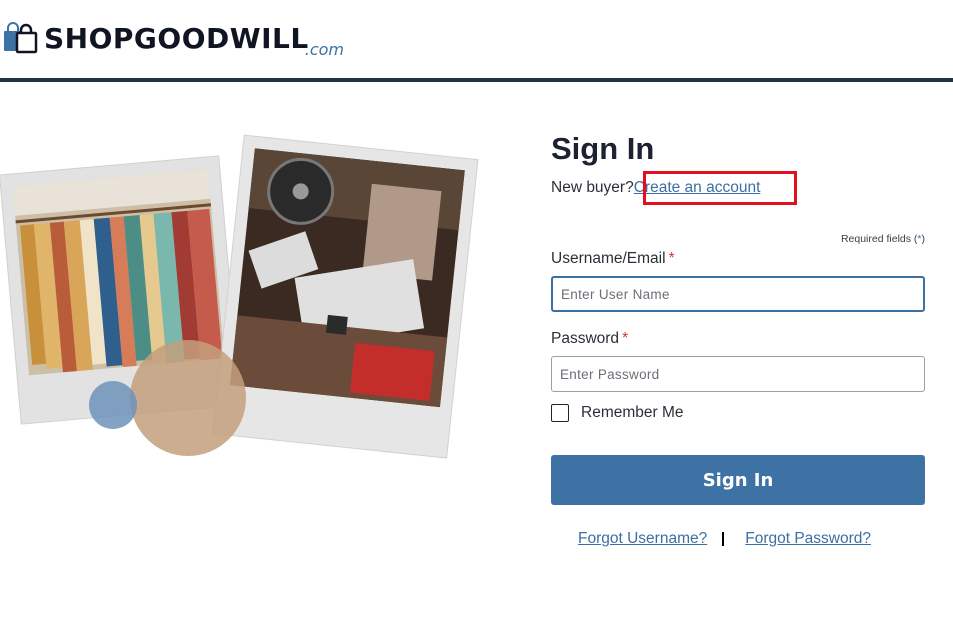  What do you see at coordinates (324, 49) in the screenshot?
I see `logo-suffix: .com` at bounding box center [324, 49].